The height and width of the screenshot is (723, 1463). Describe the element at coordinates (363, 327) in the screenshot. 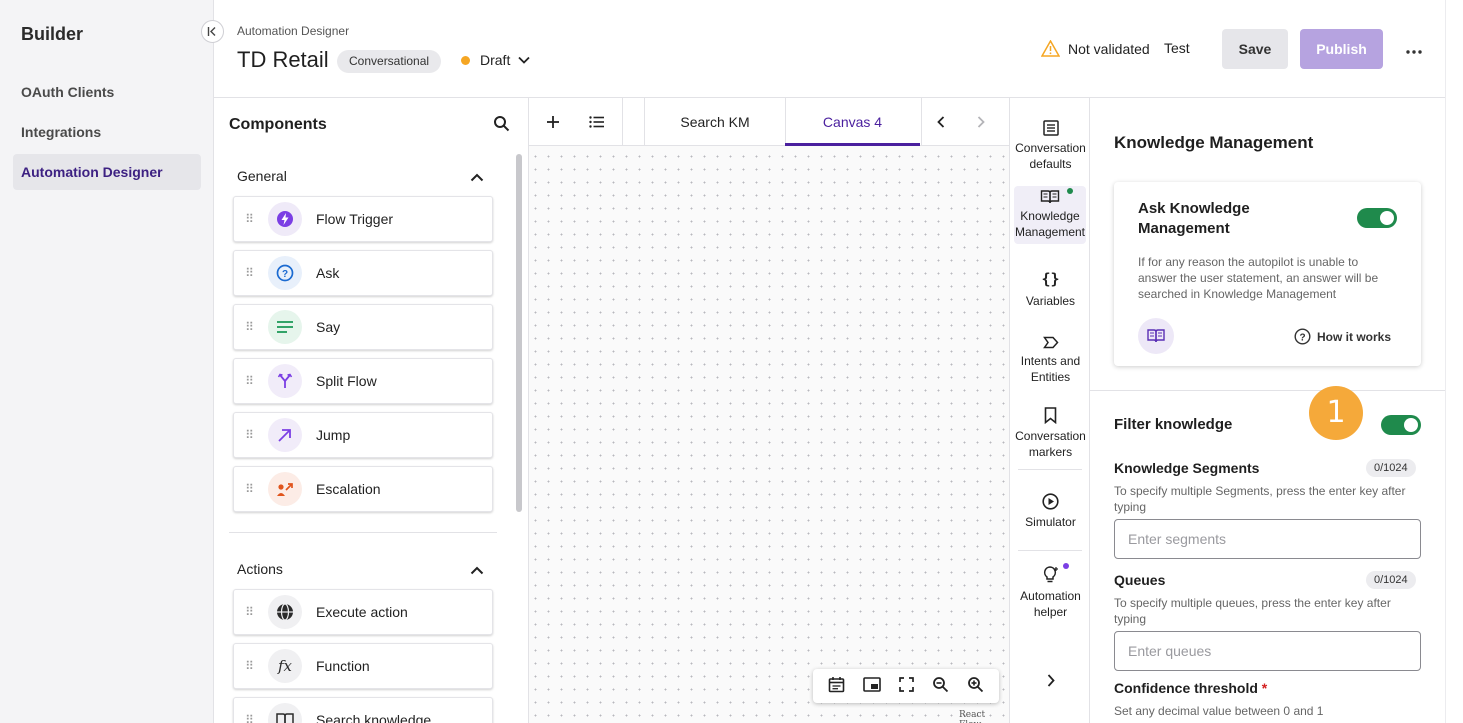

I see `component-say: ⠿ Say` at that location.